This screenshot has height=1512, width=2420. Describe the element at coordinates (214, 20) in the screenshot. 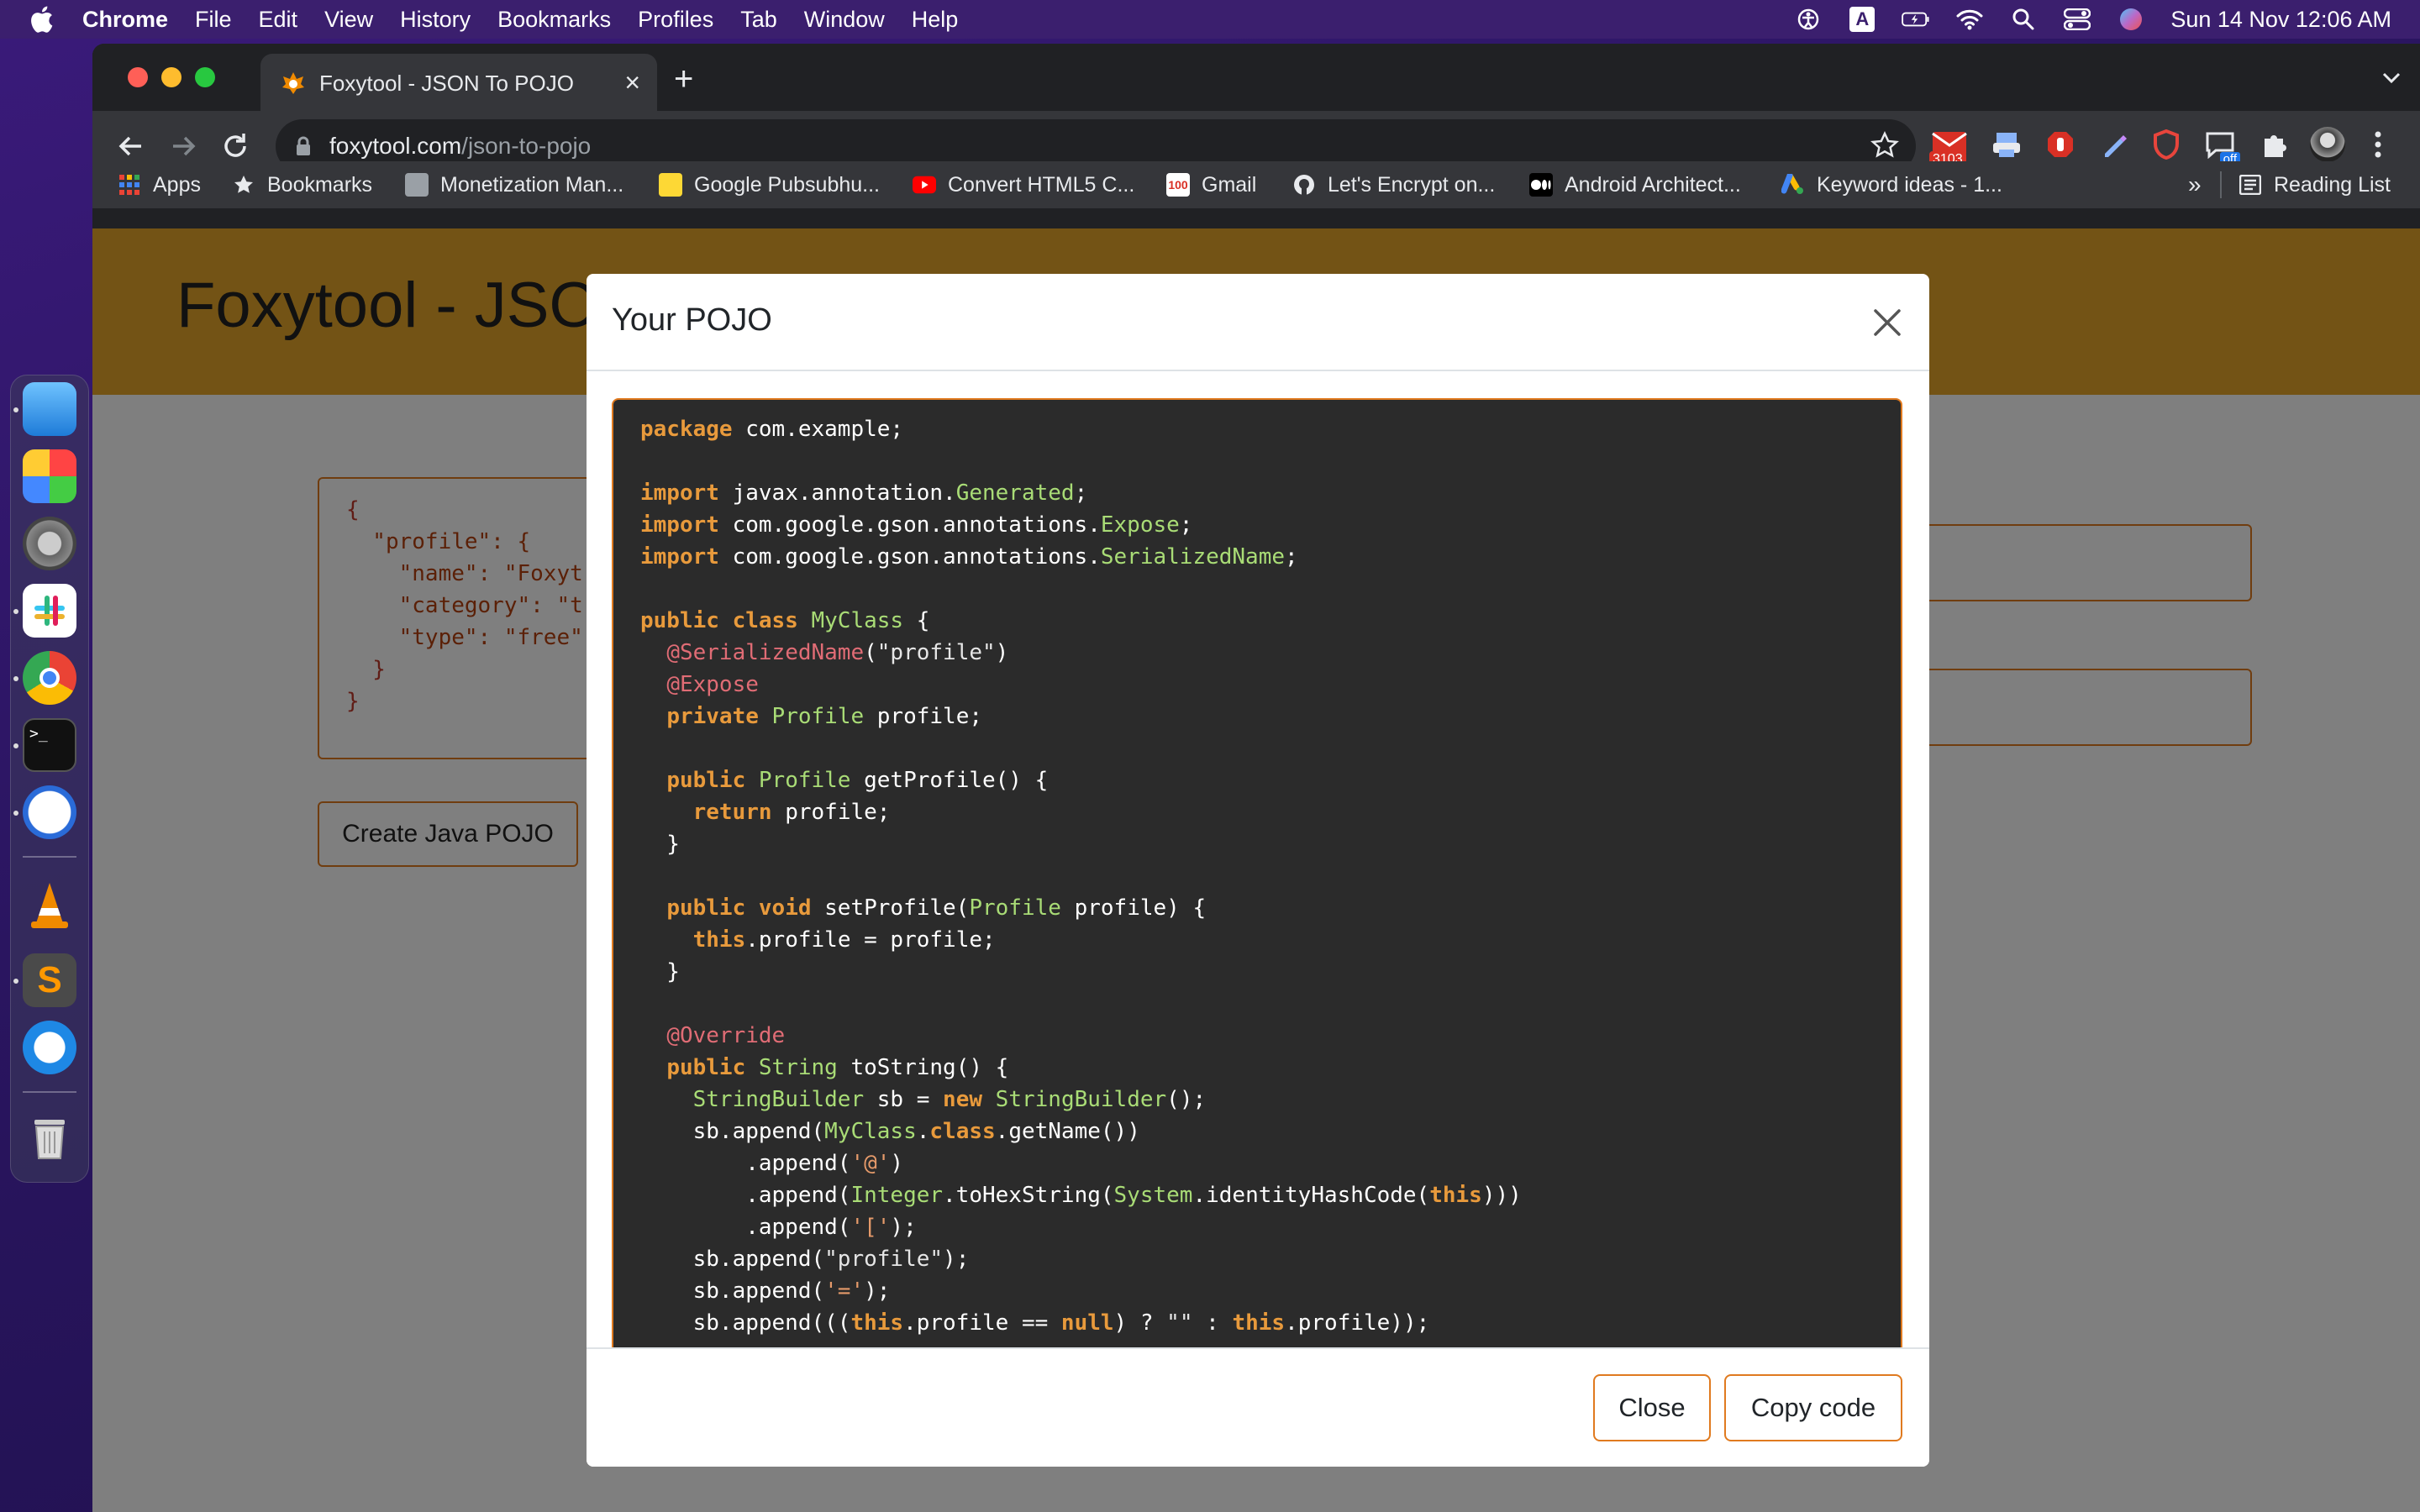

I see `menu-file: File` at that location.